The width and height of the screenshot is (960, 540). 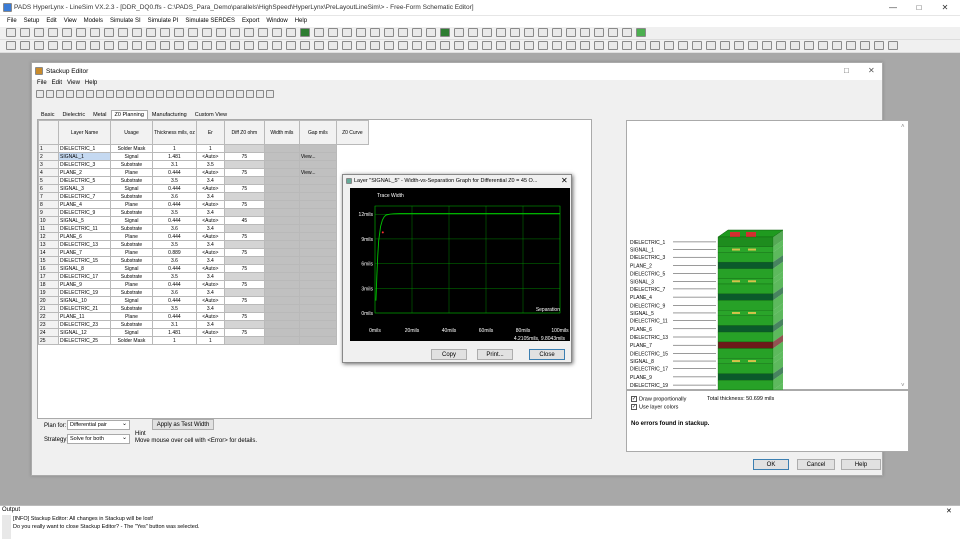 What do you see at coordinates (203, 148) in the screenshot?
I see `table-row: 1 DIELECTRIC_1 Solder Mask 1 1` at bounding box center [203, 148].